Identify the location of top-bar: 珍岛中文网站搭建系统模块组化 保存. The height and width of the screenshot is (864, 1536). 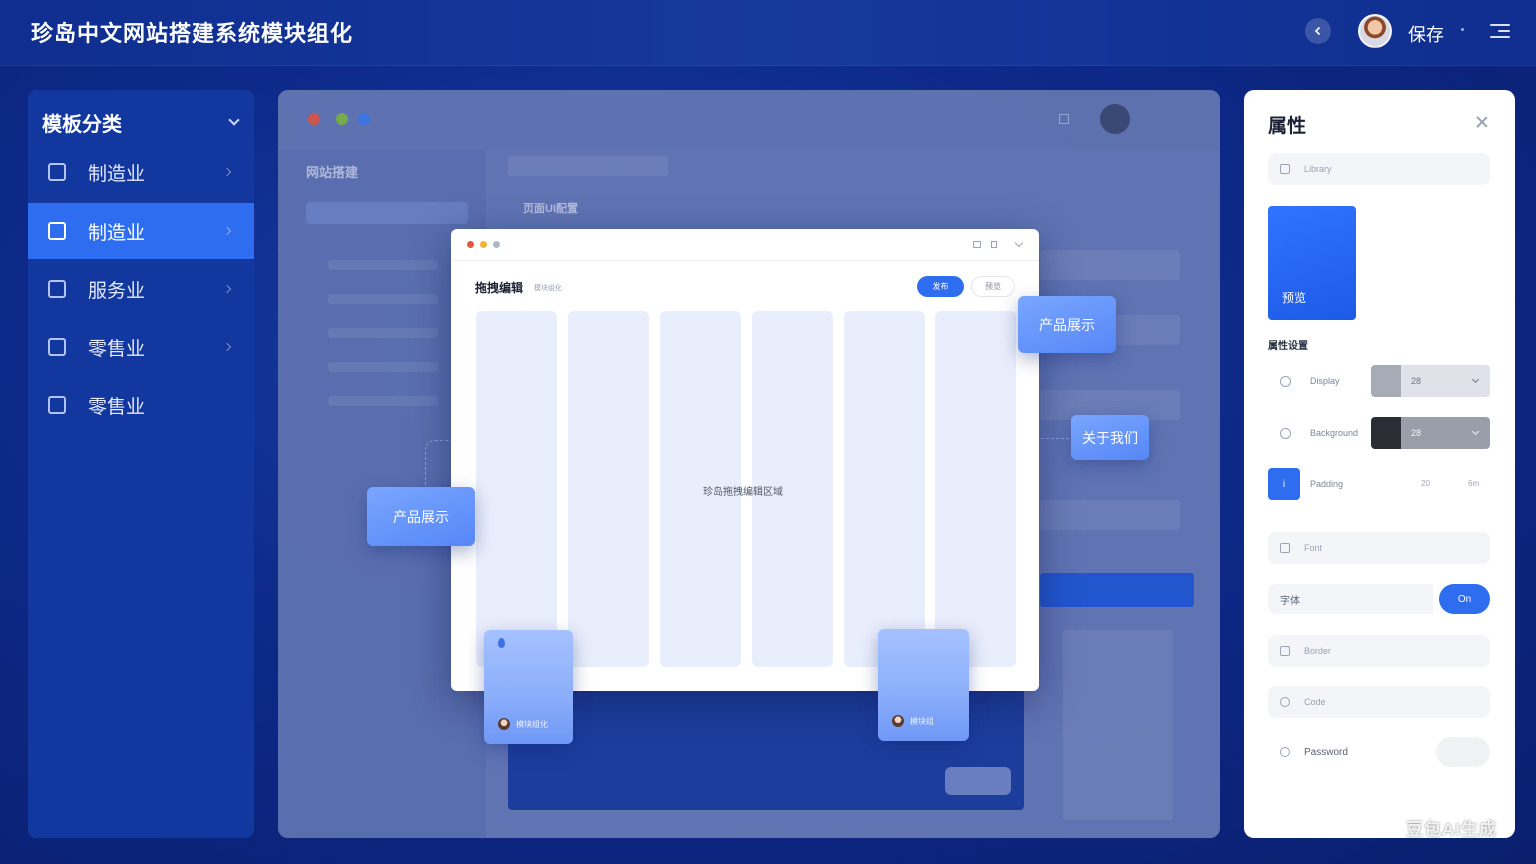
(768, 33).